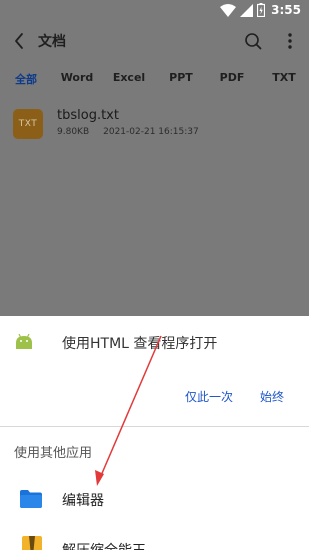  I want to click on file-name: tbslog.txt, so click(88, 115).